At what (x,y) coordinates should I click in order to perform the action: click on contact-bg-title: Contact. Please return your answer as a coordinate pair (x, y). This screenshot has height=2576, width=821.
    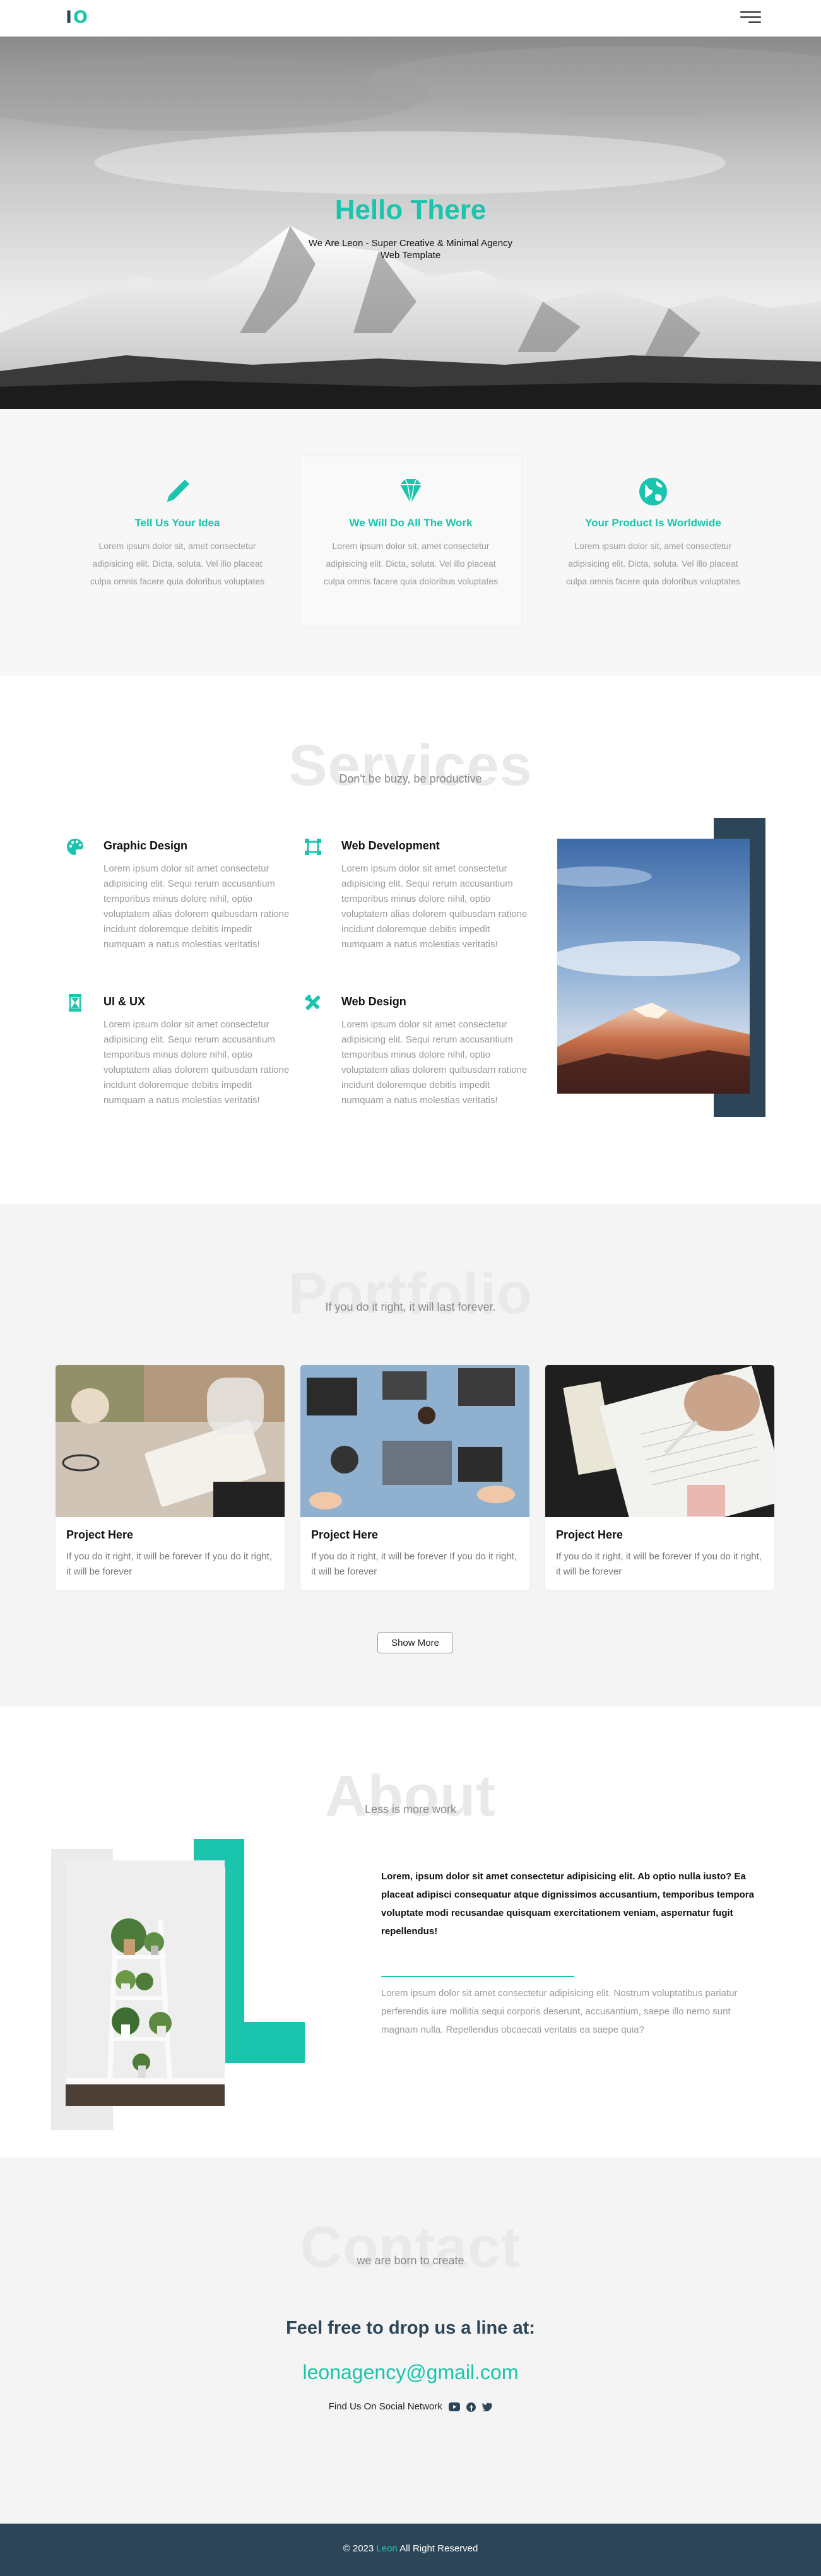
    Looking at the image, I should click on (410, 2247).